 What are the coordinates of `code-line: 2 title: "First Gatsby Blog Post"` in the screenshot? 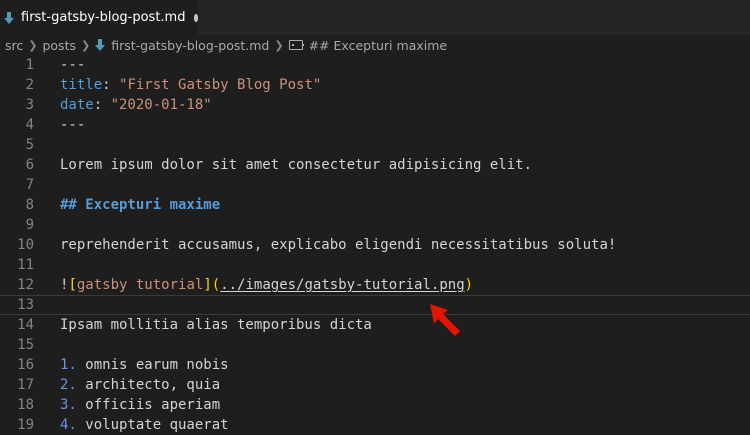 It's located at (375, 85).